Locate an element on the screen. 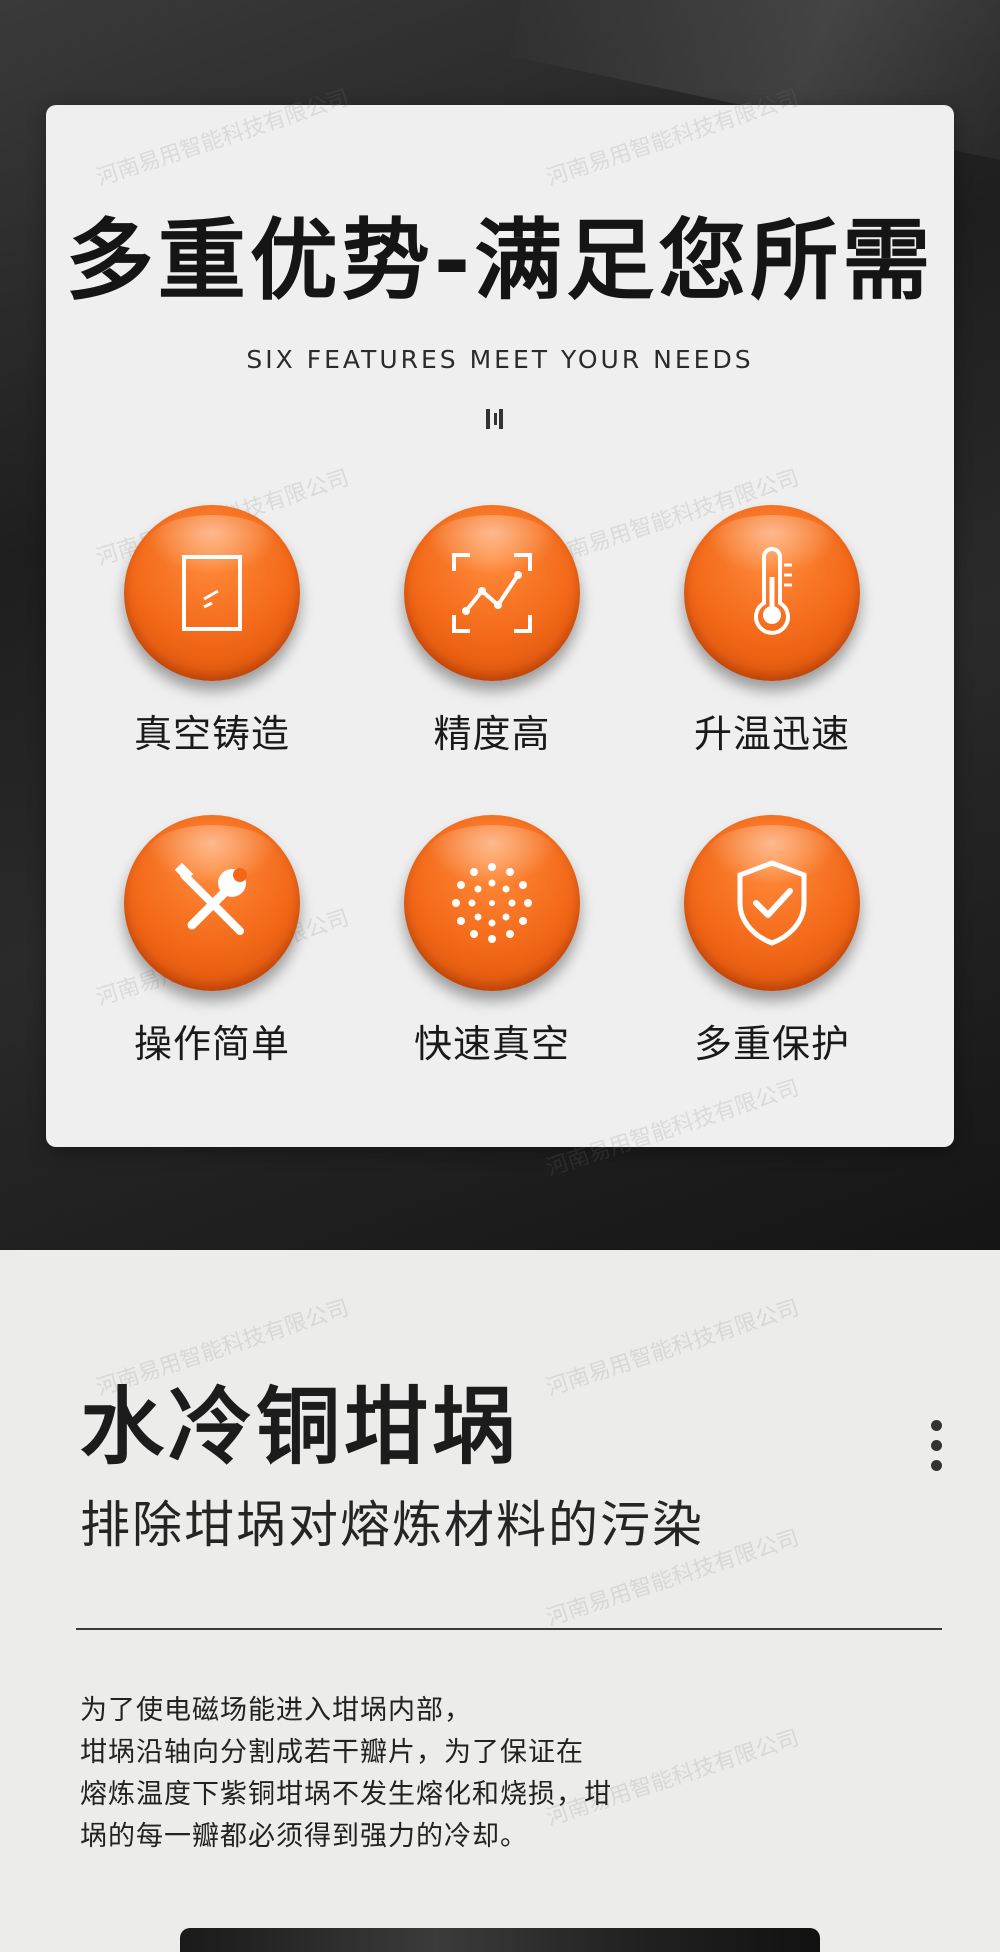  frame-icon is located at coordinates (212, 593).